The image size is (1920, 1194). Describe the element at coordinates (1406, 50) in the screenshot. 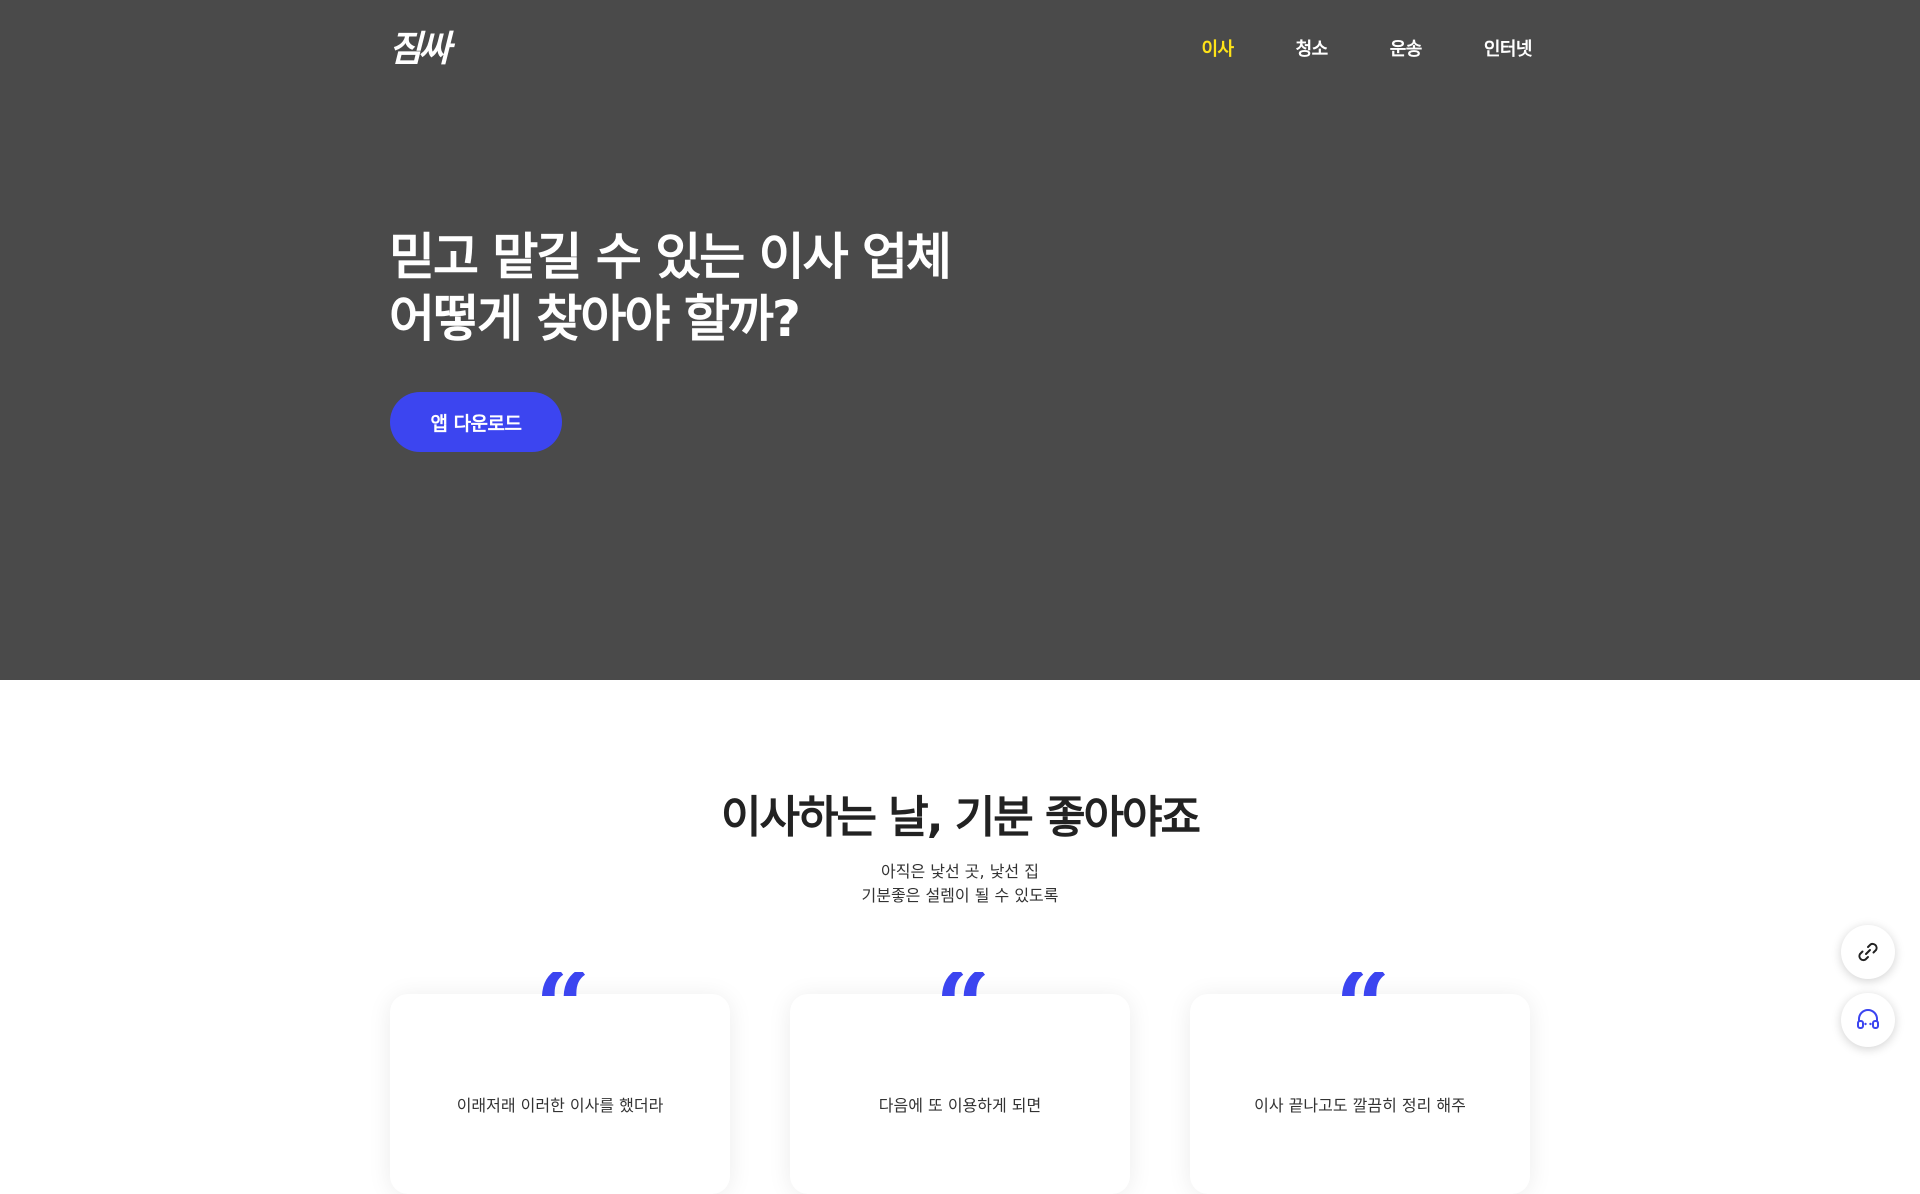

I see `nav-item-transport: 운송` at that location.